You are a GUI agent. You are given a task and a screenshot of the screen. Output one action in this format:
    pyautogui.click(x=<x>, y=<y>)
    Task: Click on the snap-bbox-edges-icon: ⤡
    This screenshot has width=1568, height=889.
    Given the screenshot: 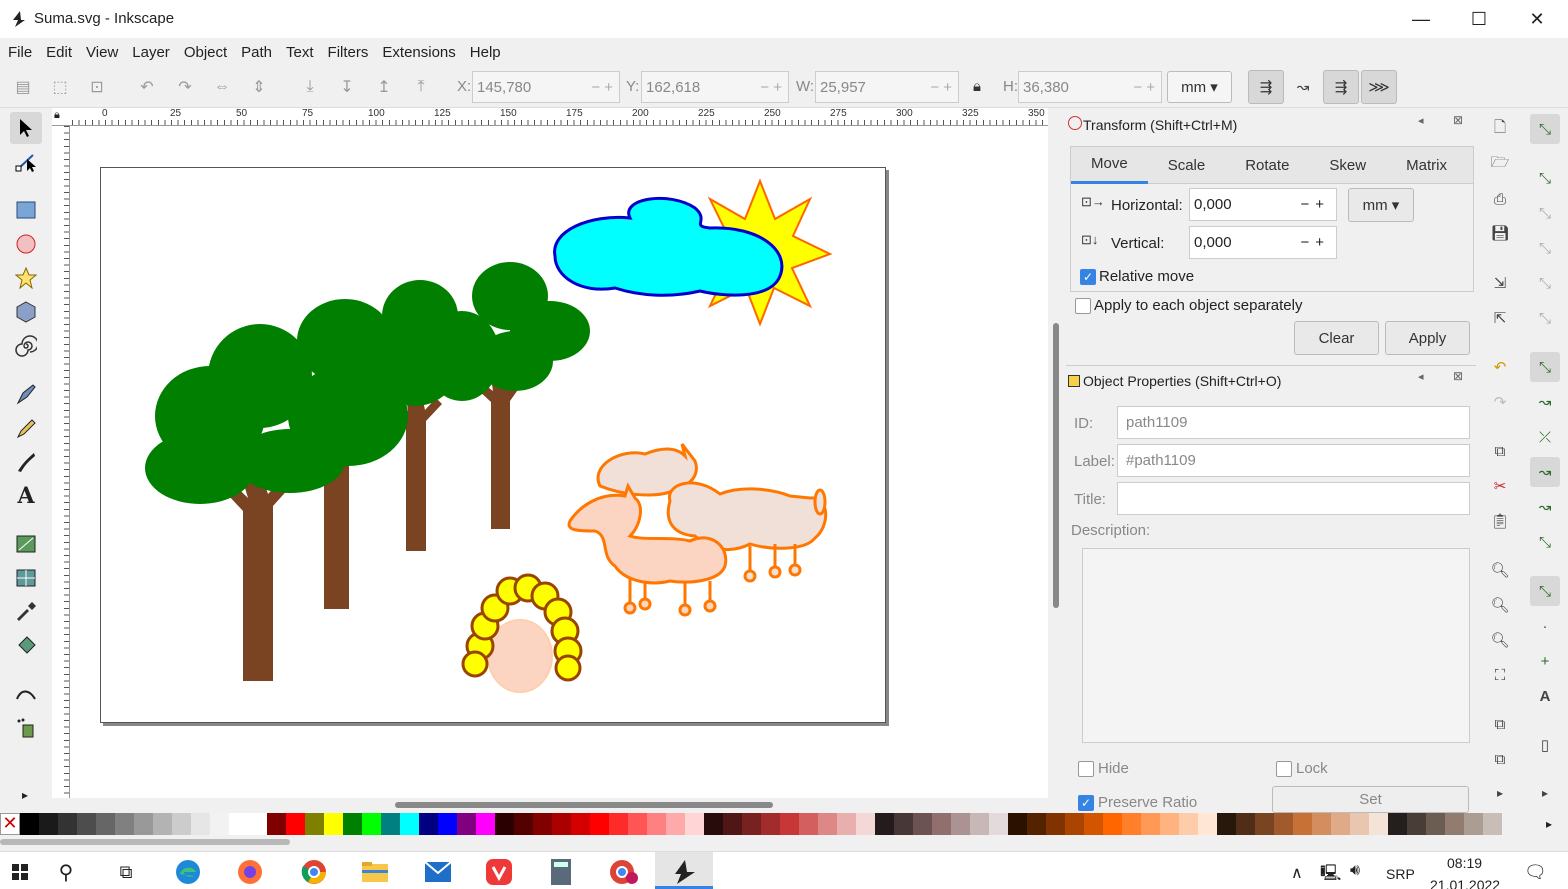 What is the action you would take?
    pyautogui.click(x=1545, y=213)
    